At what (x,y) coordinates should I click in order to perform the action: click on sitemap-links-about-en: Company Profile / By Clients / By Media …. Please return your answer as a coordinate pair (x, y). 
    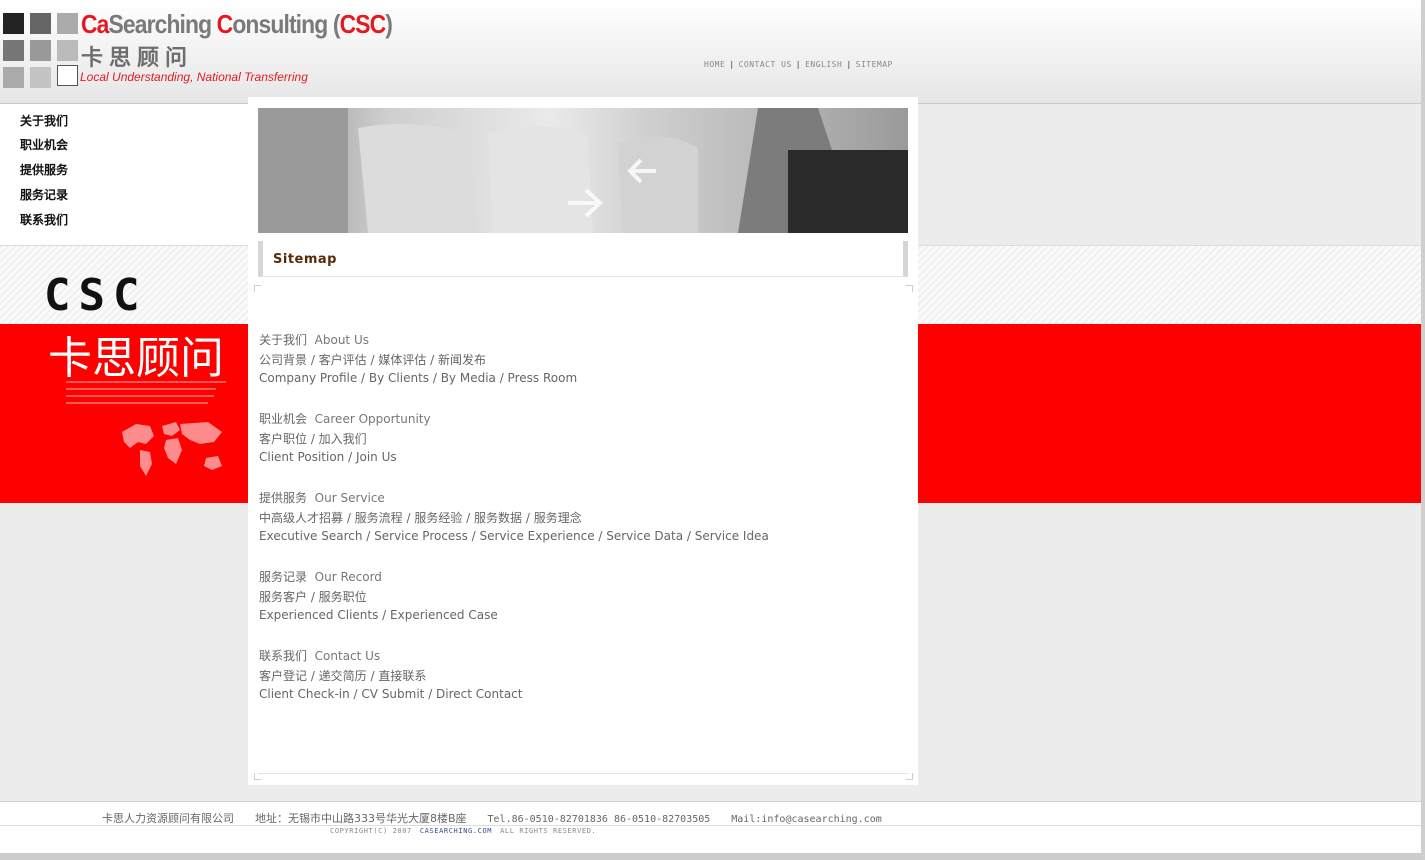
    Looking at the image, I should click on (418, 378).